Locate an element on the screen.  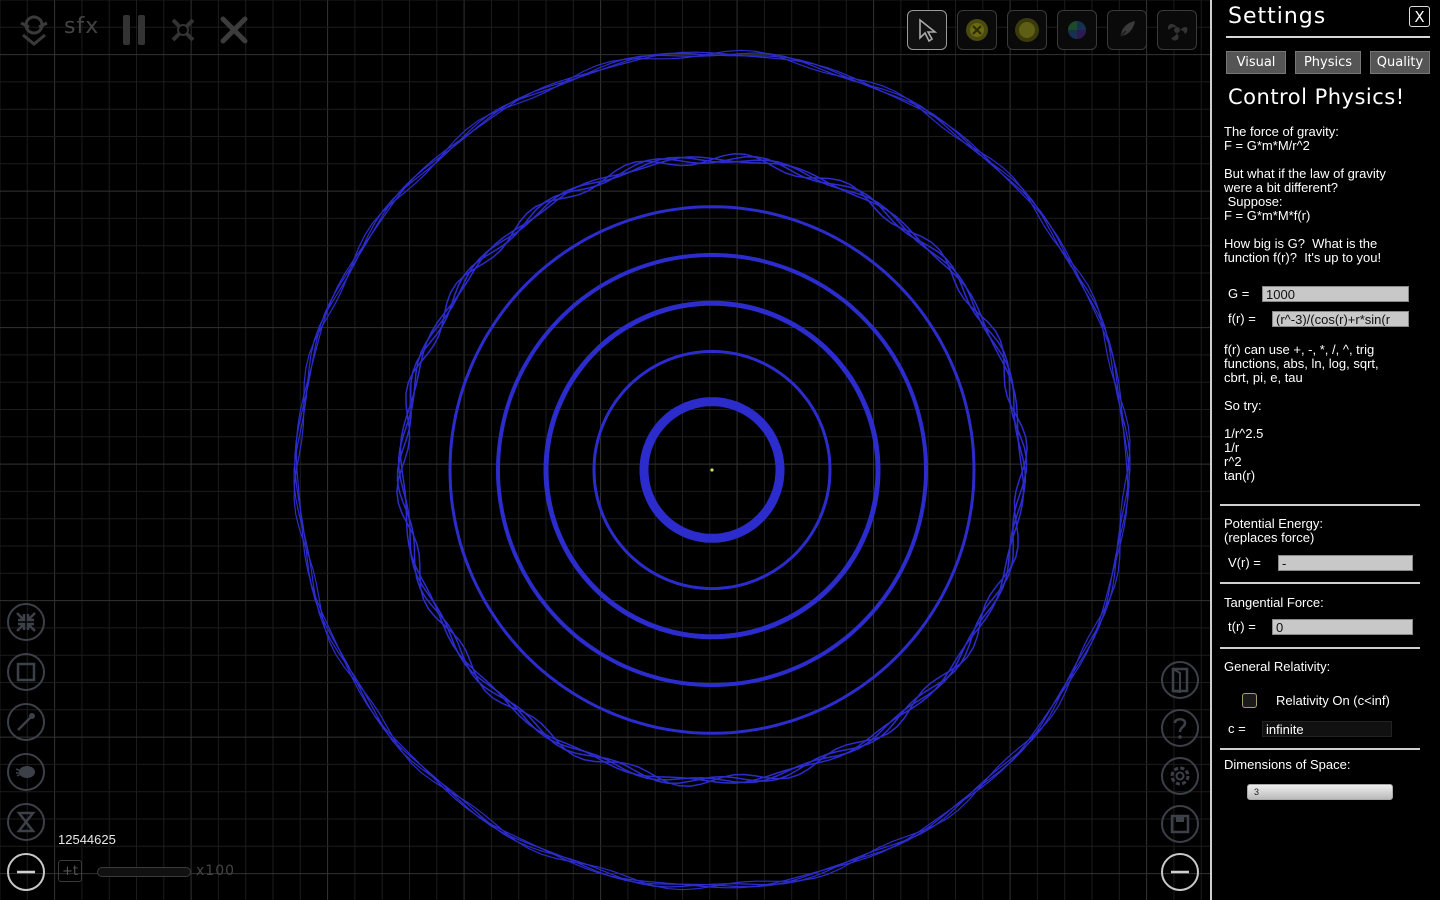
frame-view-button is located at coordinates (26, 672).